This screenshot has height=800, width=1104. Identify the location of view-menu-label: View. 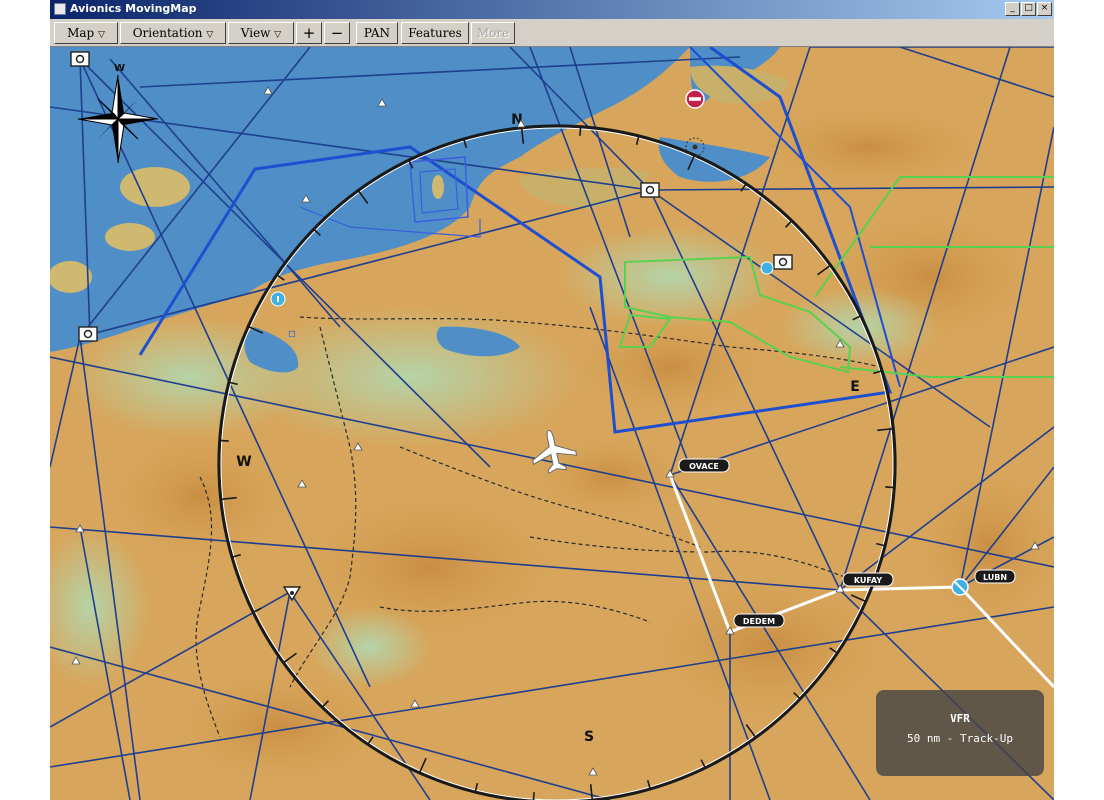
(255, 33).